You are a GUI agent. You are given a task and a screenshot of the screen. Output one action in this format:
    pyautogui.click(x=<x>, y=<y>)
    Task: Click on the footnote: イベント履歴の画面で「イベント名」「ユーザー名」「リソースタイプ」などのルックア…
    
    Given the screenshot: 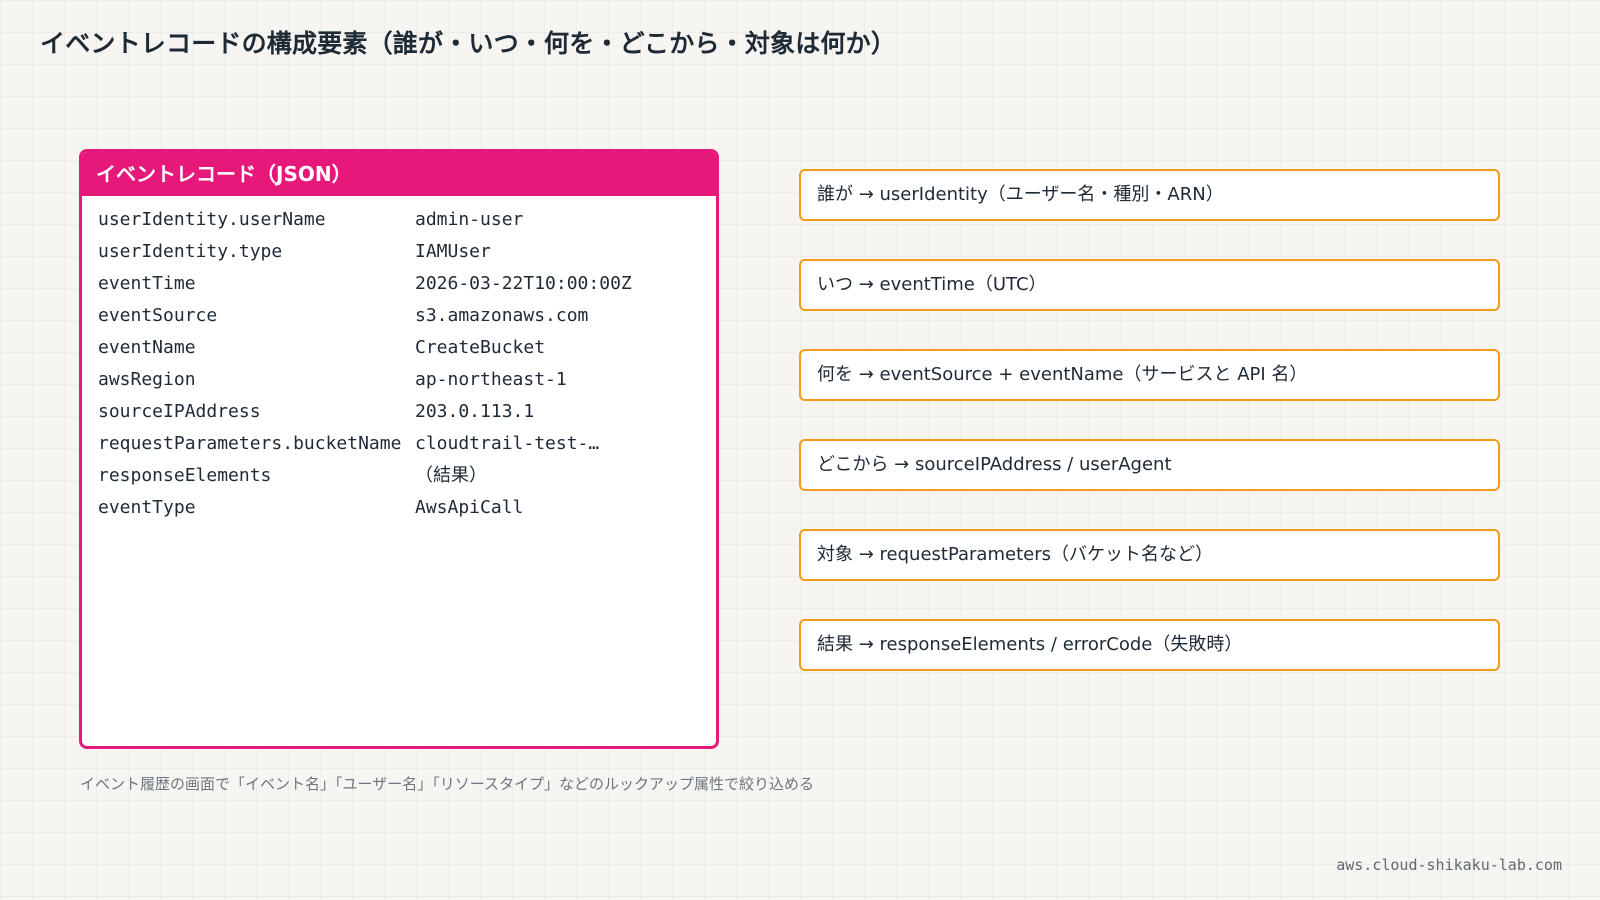 What is the action you would take?
    pyautogui.click(x=447, y=784)
    